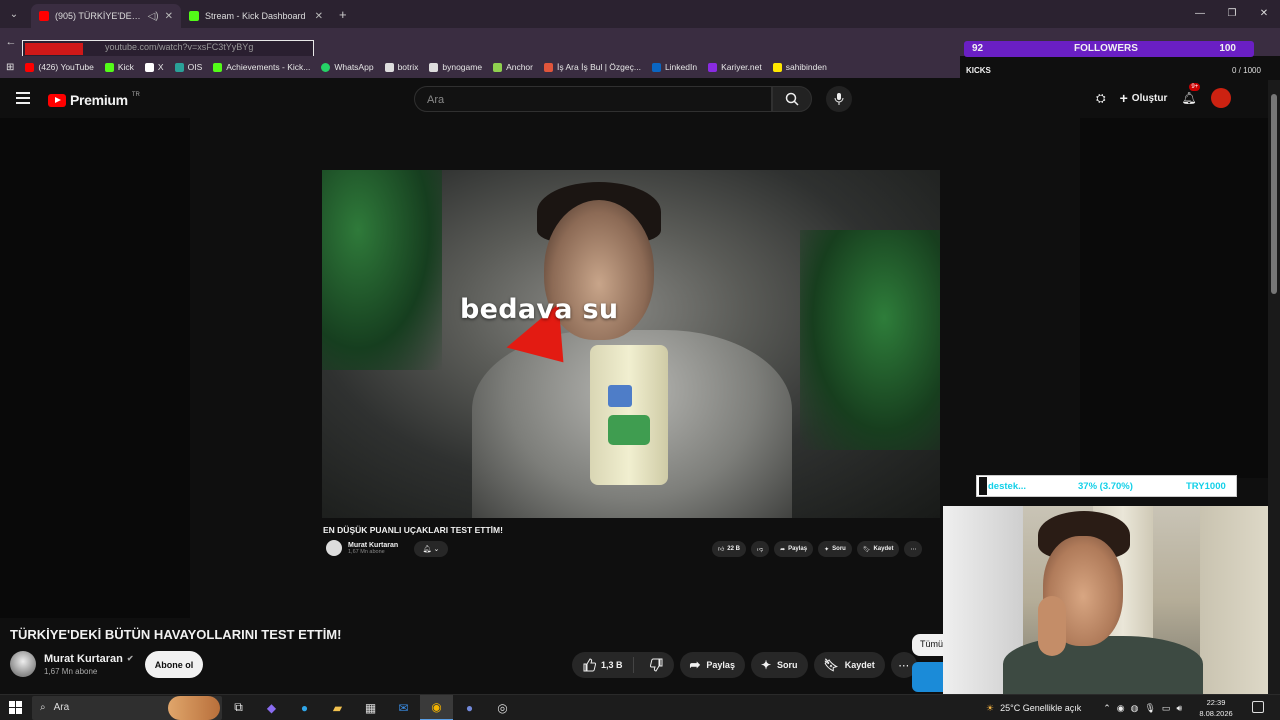 The image size is (1280, 720). Describe the element at coordinates (403, 707) in the screenshot. I see `mail-icon: ✉` at that location.